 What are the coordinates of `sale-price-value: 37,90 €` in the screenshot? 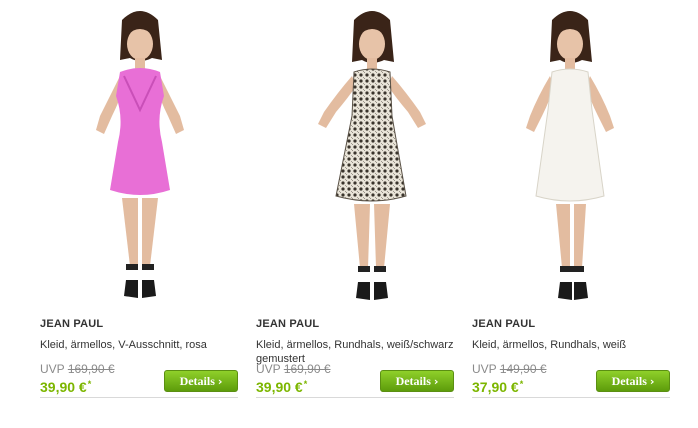 It's located at (495, 387).